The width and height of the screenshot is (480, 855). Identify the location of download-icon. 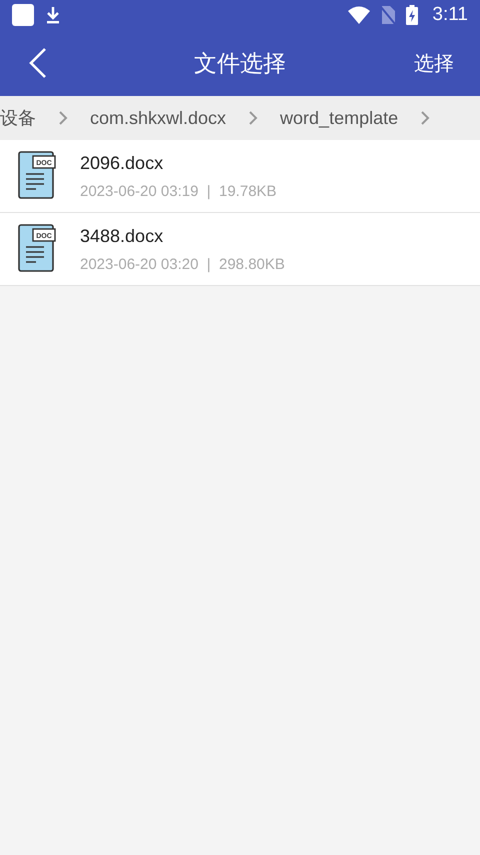
(53, 15).